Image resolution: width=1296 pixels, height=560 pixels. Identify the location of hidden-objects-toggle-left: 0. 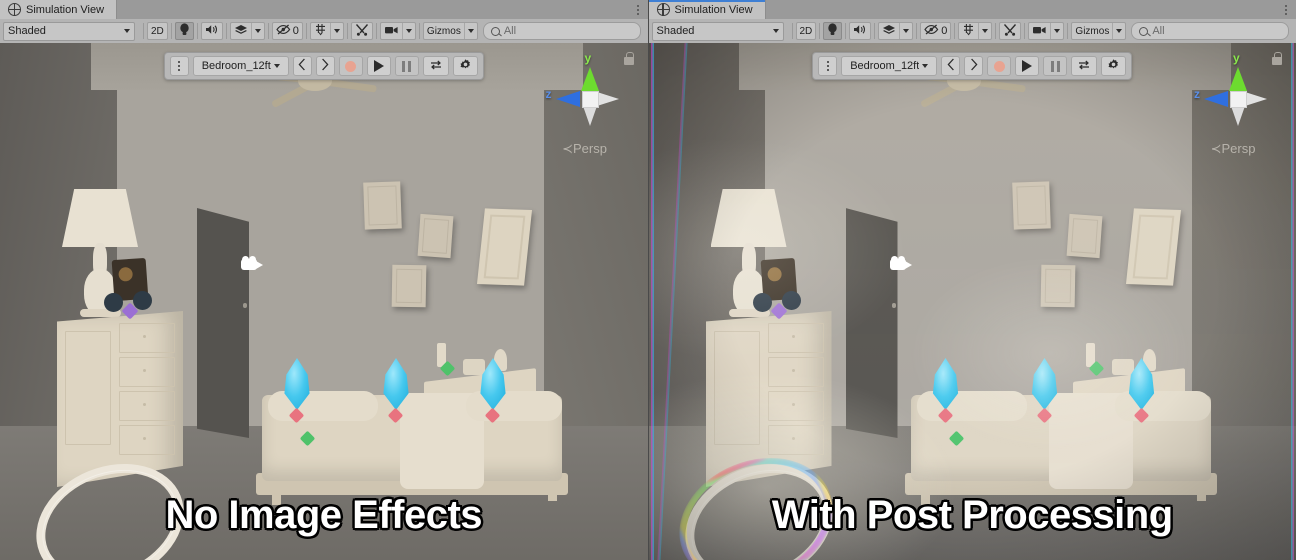
(287, 31).